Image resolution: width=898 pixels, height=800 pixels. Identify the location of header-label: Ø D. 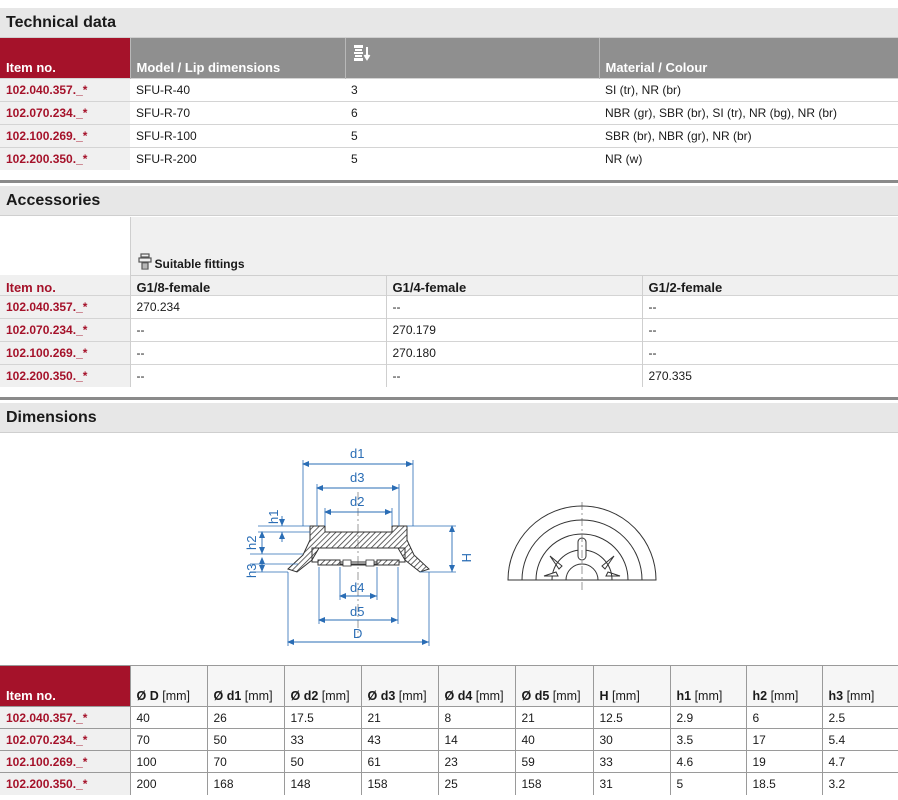
(147, 696).